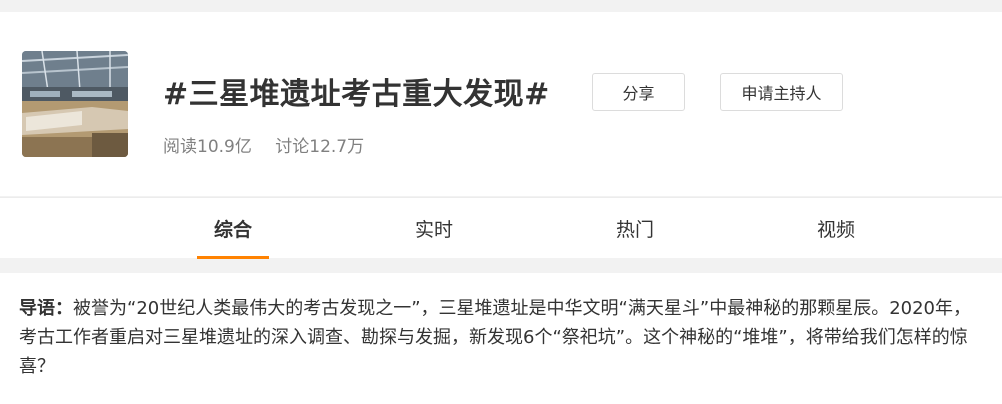  What do you see at coordinates (233, 257) in the screenshot?
I see `active-tab-indicator` at bounding box center [233, 257].